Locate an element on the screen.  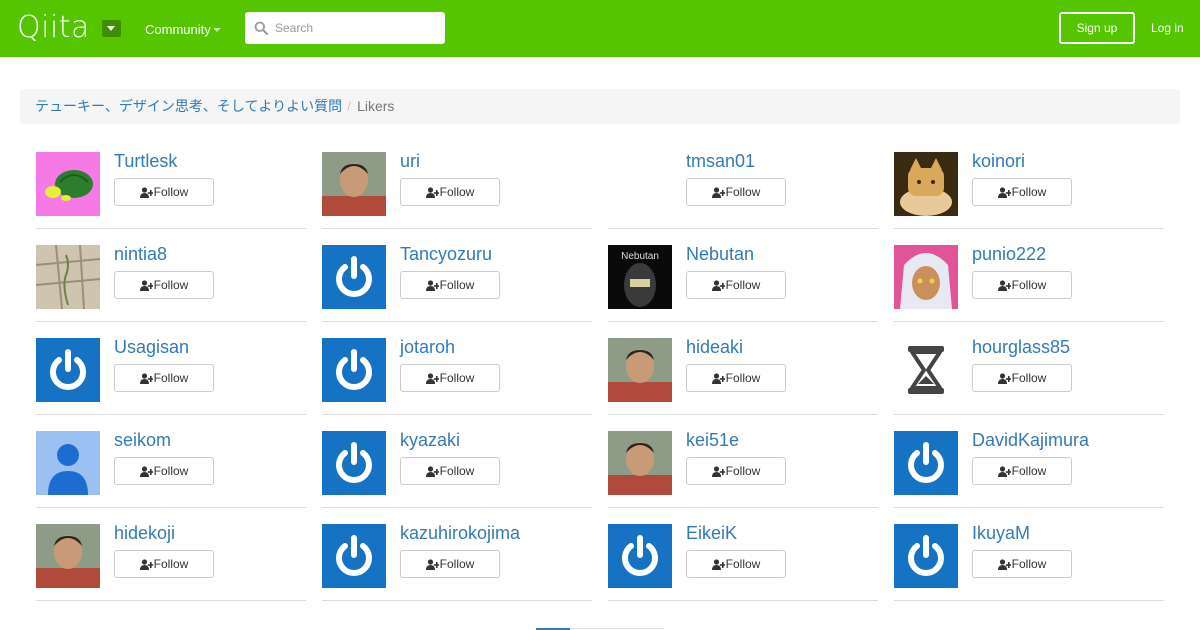
liker-username-link: punio222 is located at coordinates (1009, 254).